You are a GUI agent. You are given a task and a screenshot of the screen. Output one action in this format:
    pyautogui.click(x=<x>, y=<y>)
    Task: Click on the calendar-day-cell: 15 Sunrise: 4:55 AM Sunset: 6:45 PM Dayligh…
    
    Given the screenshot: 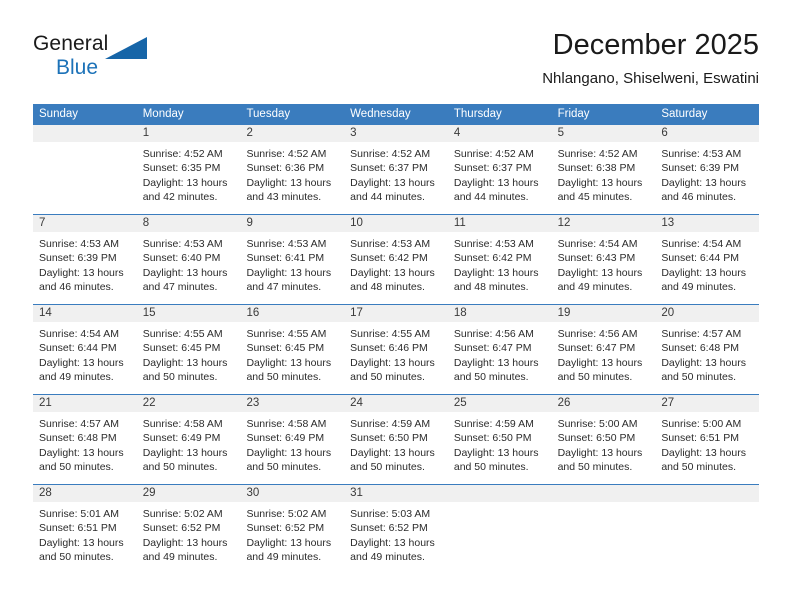 What is the action you would take?
    pyautogui.click(x=188, y=349)
    